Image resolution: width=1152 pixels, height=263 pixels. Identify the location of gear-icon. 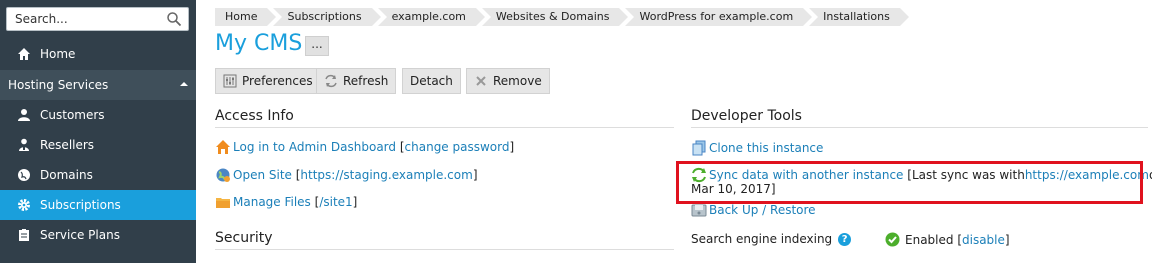
(24, 205).